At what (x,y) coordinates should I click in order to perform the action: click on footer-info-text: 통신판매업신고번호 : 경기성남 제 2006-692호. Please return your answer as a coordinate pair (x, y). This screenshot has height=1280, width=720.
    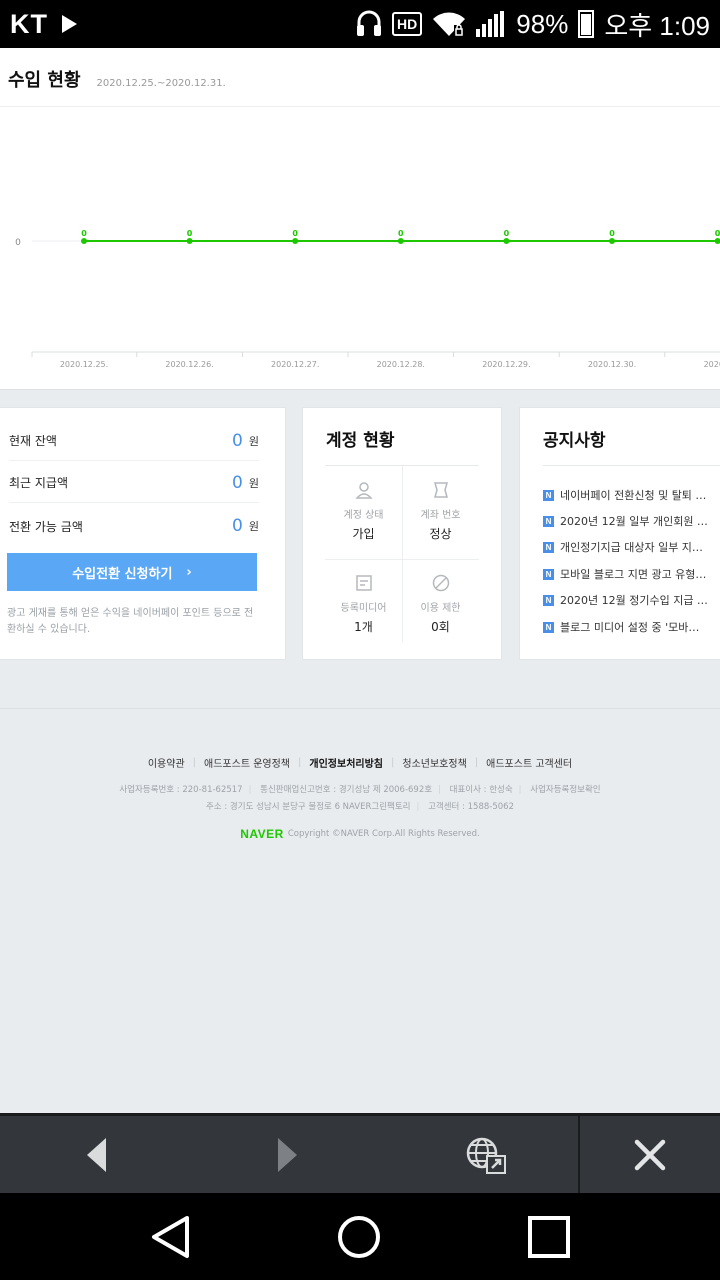
    Looking at the image, I should click on (346, 790).